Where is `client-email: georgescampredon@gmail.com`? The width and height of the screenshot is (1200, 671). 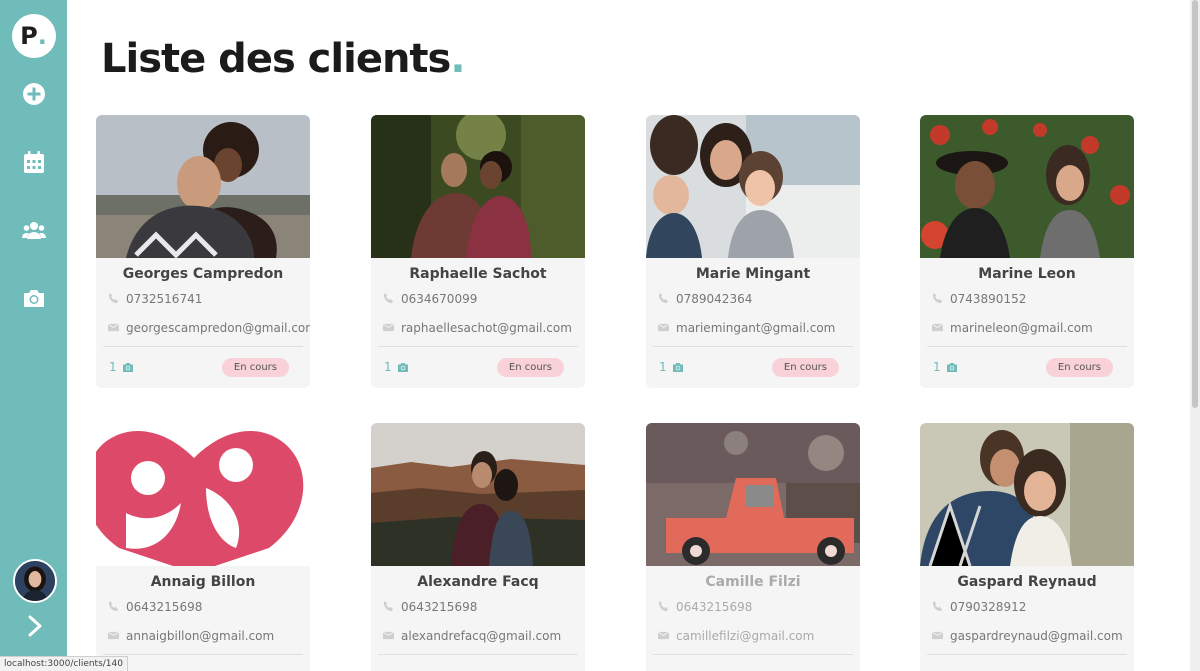 client-email: georgescampredon@gmail.com is located at coordinates (203, 327).